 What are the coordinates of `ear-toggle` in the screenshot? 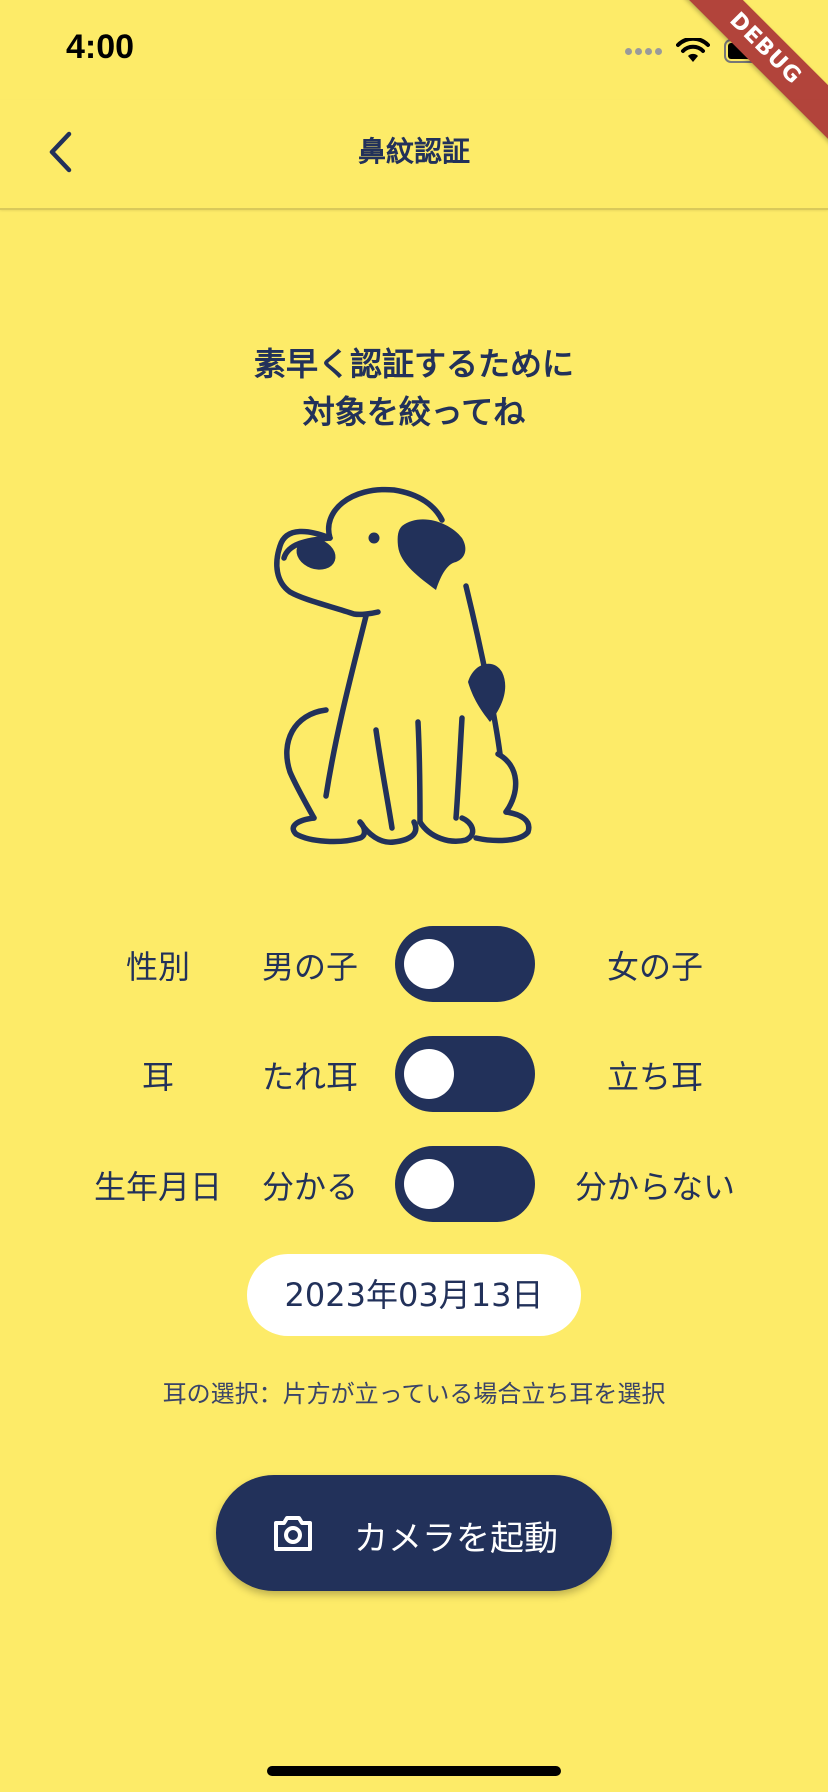 It's located at (465, 1074).